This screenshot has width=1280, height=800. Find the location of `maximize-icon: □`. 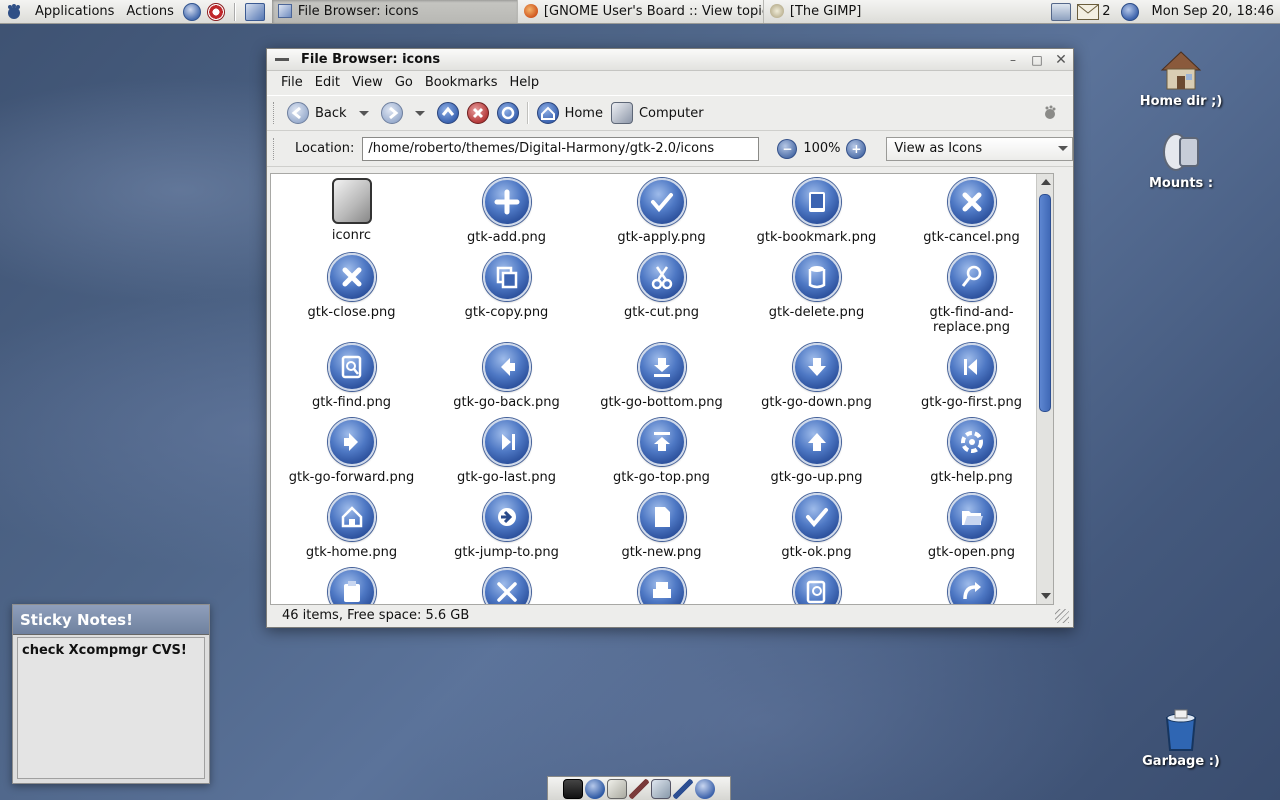

maximize-icon: □ is located at coordinates (1037, 60).